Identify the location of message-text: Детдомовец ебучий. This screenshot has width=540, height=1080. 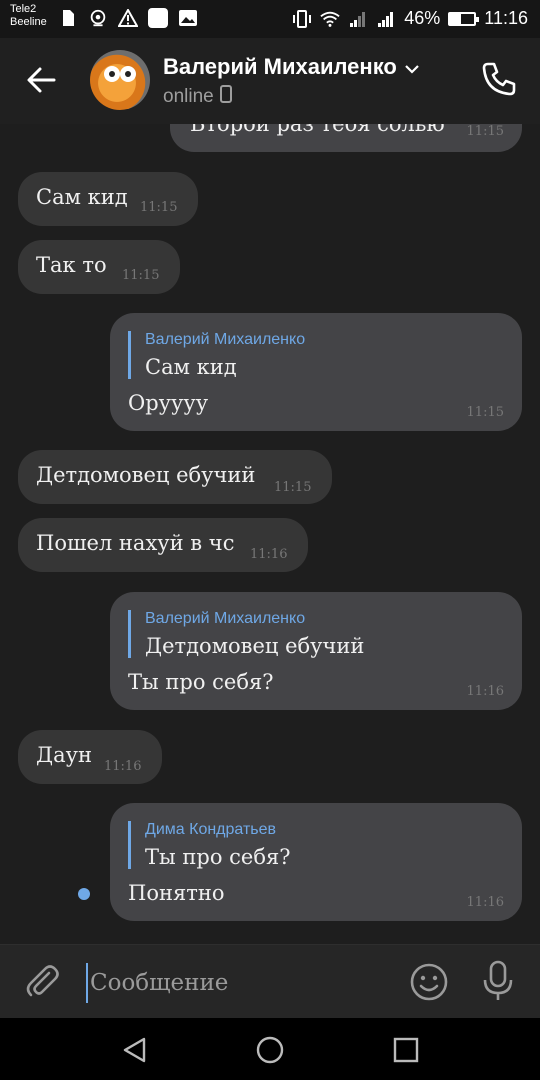
(146, 475).